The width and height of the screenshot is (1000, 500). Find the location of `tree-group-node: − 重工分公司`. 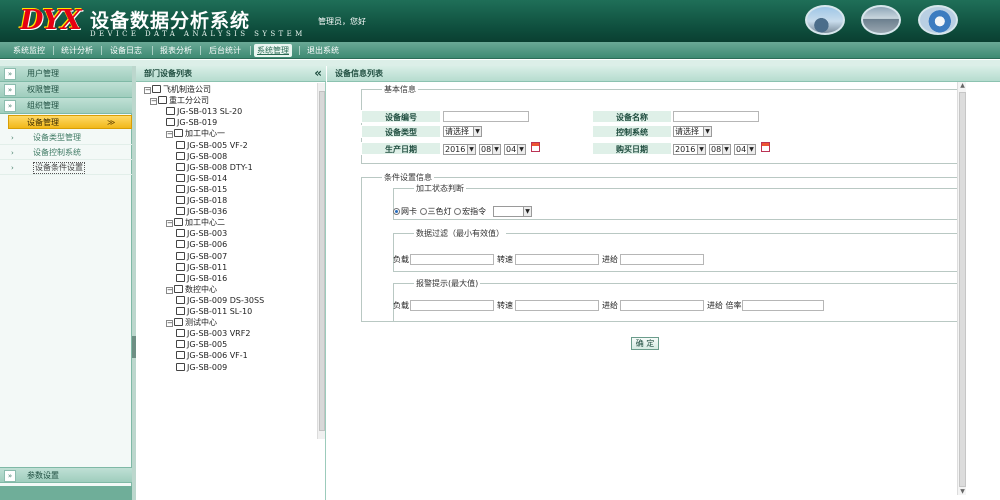

tree-group-node: − 重工分公司 is located at coordinates (179, 100).